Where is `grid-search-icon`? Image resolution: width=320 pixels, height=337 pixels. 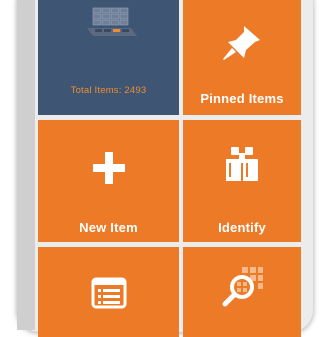 grid-search-icon is located at coordinates (242, 287).